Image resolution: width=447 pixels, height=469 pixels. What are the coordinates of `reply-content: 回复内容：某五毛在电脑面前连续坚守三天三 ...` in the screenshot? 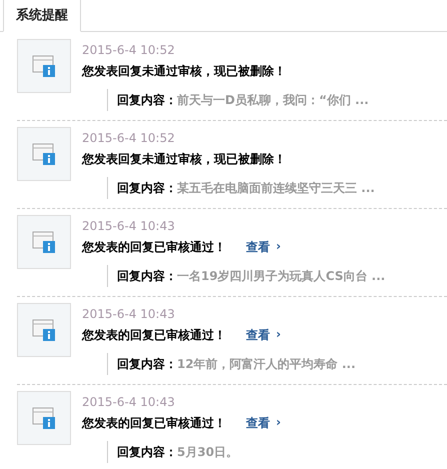 It's located at (246, 188).